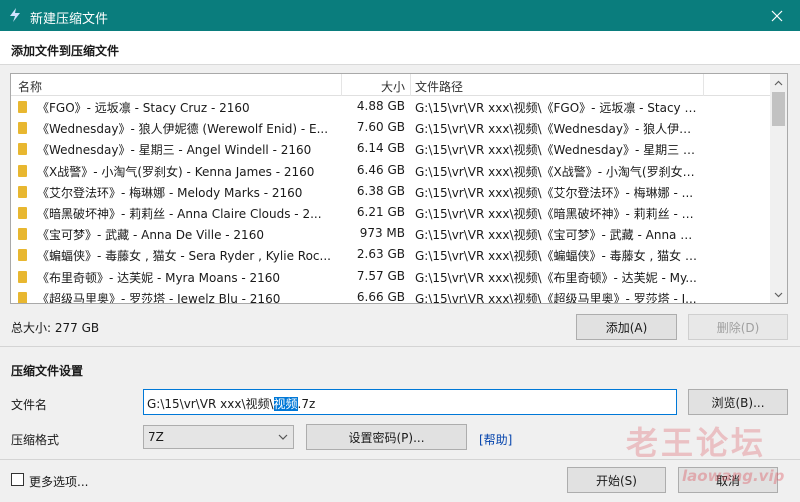  Describe the element at coordinates (400, 15) in the screenshot. I see `title-bar: 新建压缩文件` at that location.